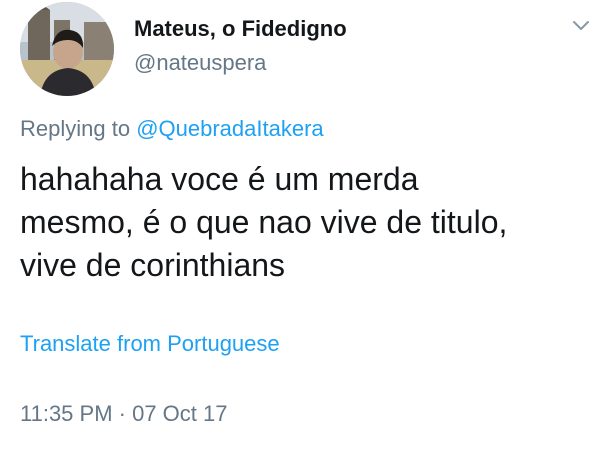  What do you see at coordinates (240, 29) in the screenshot?
I see `author-display-name: Mateus, o Fidedigno` at bounding box center [240, 29].